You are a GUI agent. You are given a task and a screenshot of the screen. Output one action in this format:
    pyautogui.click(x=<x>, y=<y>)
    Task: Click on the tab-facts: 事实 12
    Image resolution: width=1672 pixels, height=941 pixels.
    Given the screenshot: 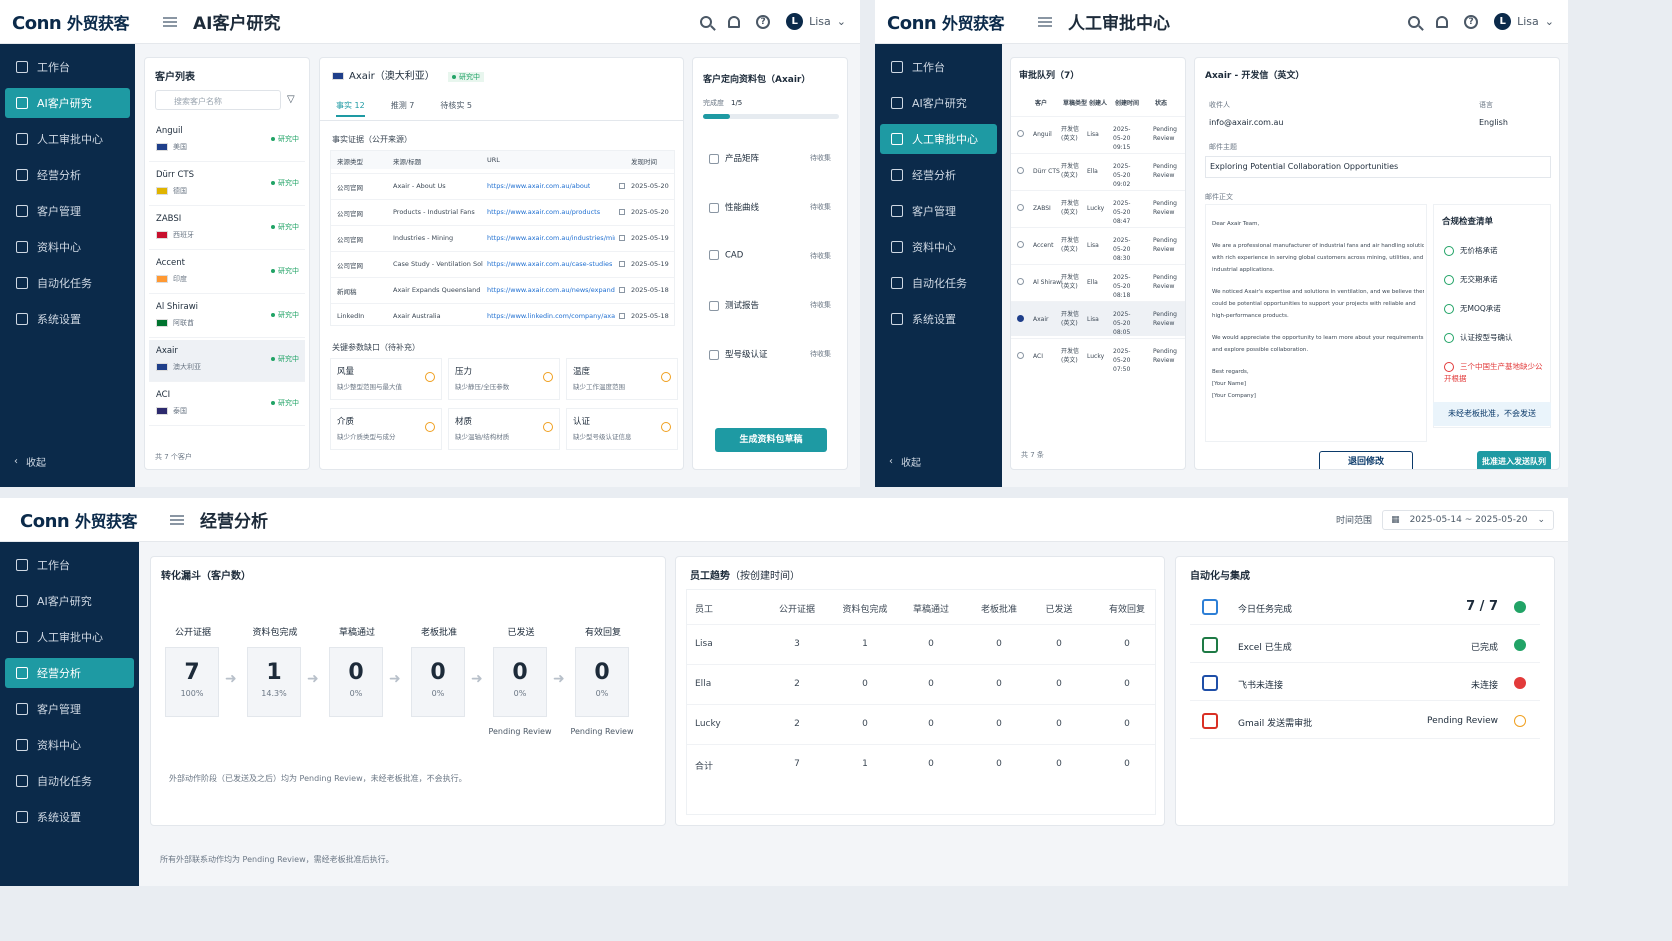 What is the action you would take?
    pyautogui.click(x=350, y=108)
    